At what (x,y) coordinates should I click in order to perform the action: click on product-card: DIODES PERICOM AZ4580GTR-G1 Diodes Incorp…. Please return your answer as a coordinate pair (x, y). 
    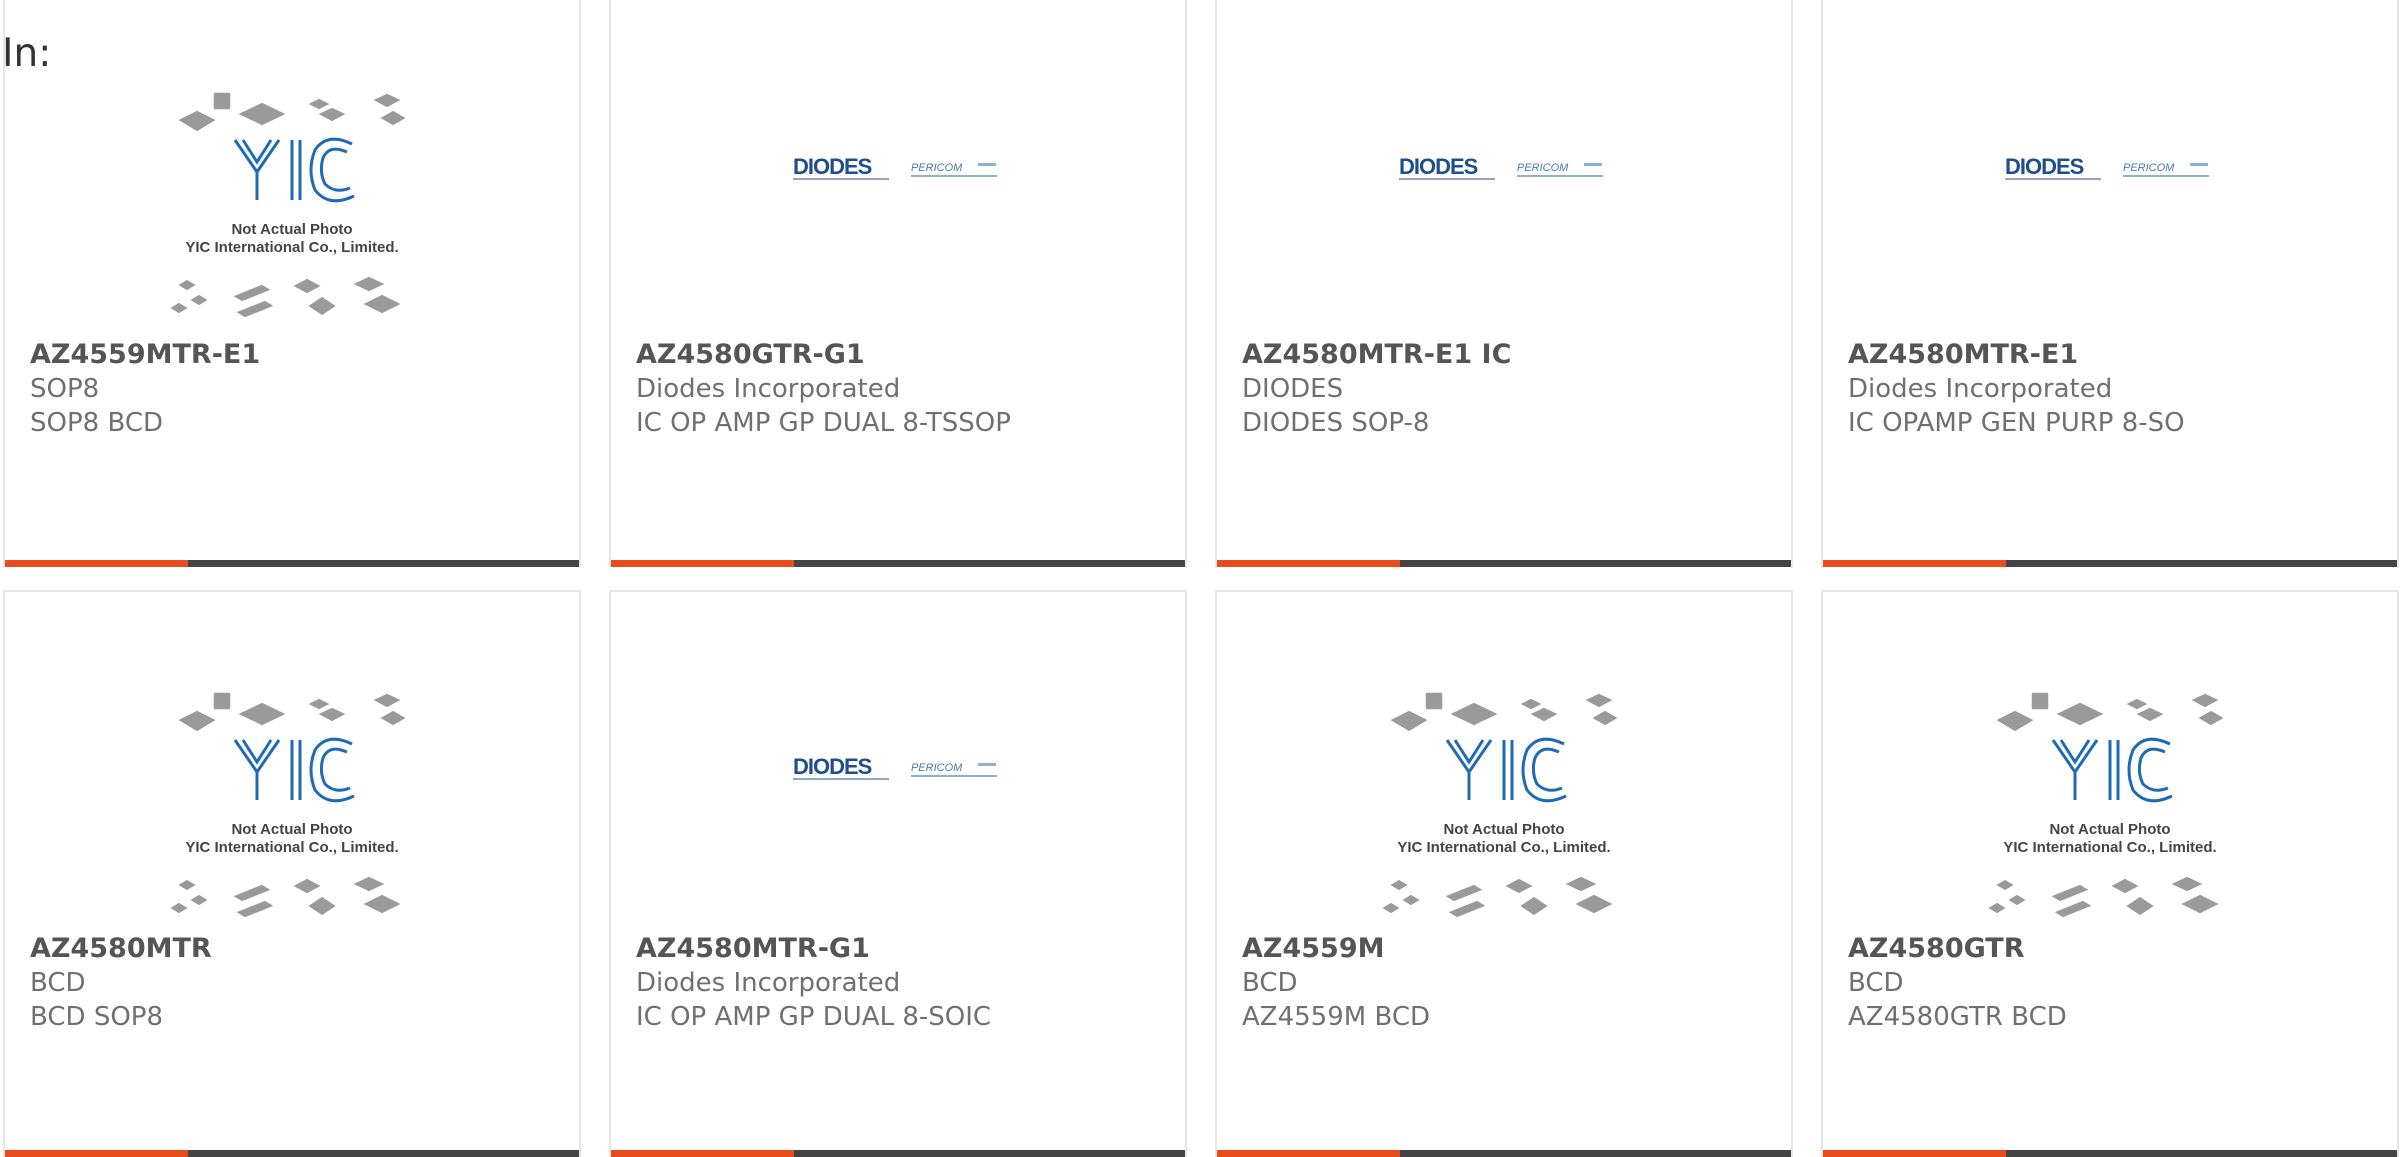
    Looking at the image, I should click on (898, 283).